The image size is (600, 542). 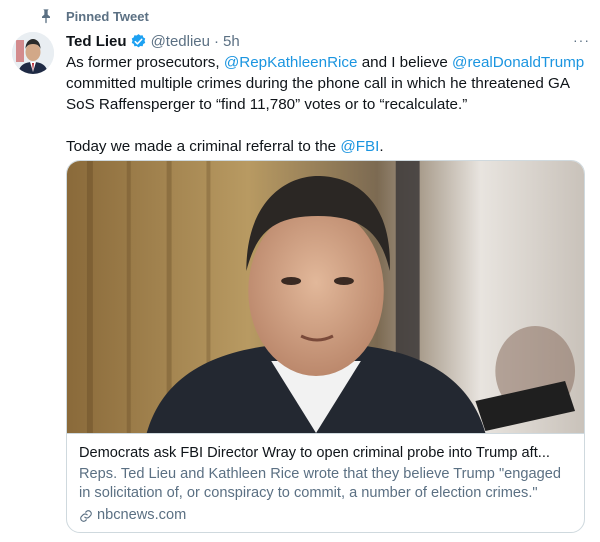 What do you see at coordinates (180, 41) in the screenshot?
I see `author-handle: @tedlieu` at bounding box center [180, 41].